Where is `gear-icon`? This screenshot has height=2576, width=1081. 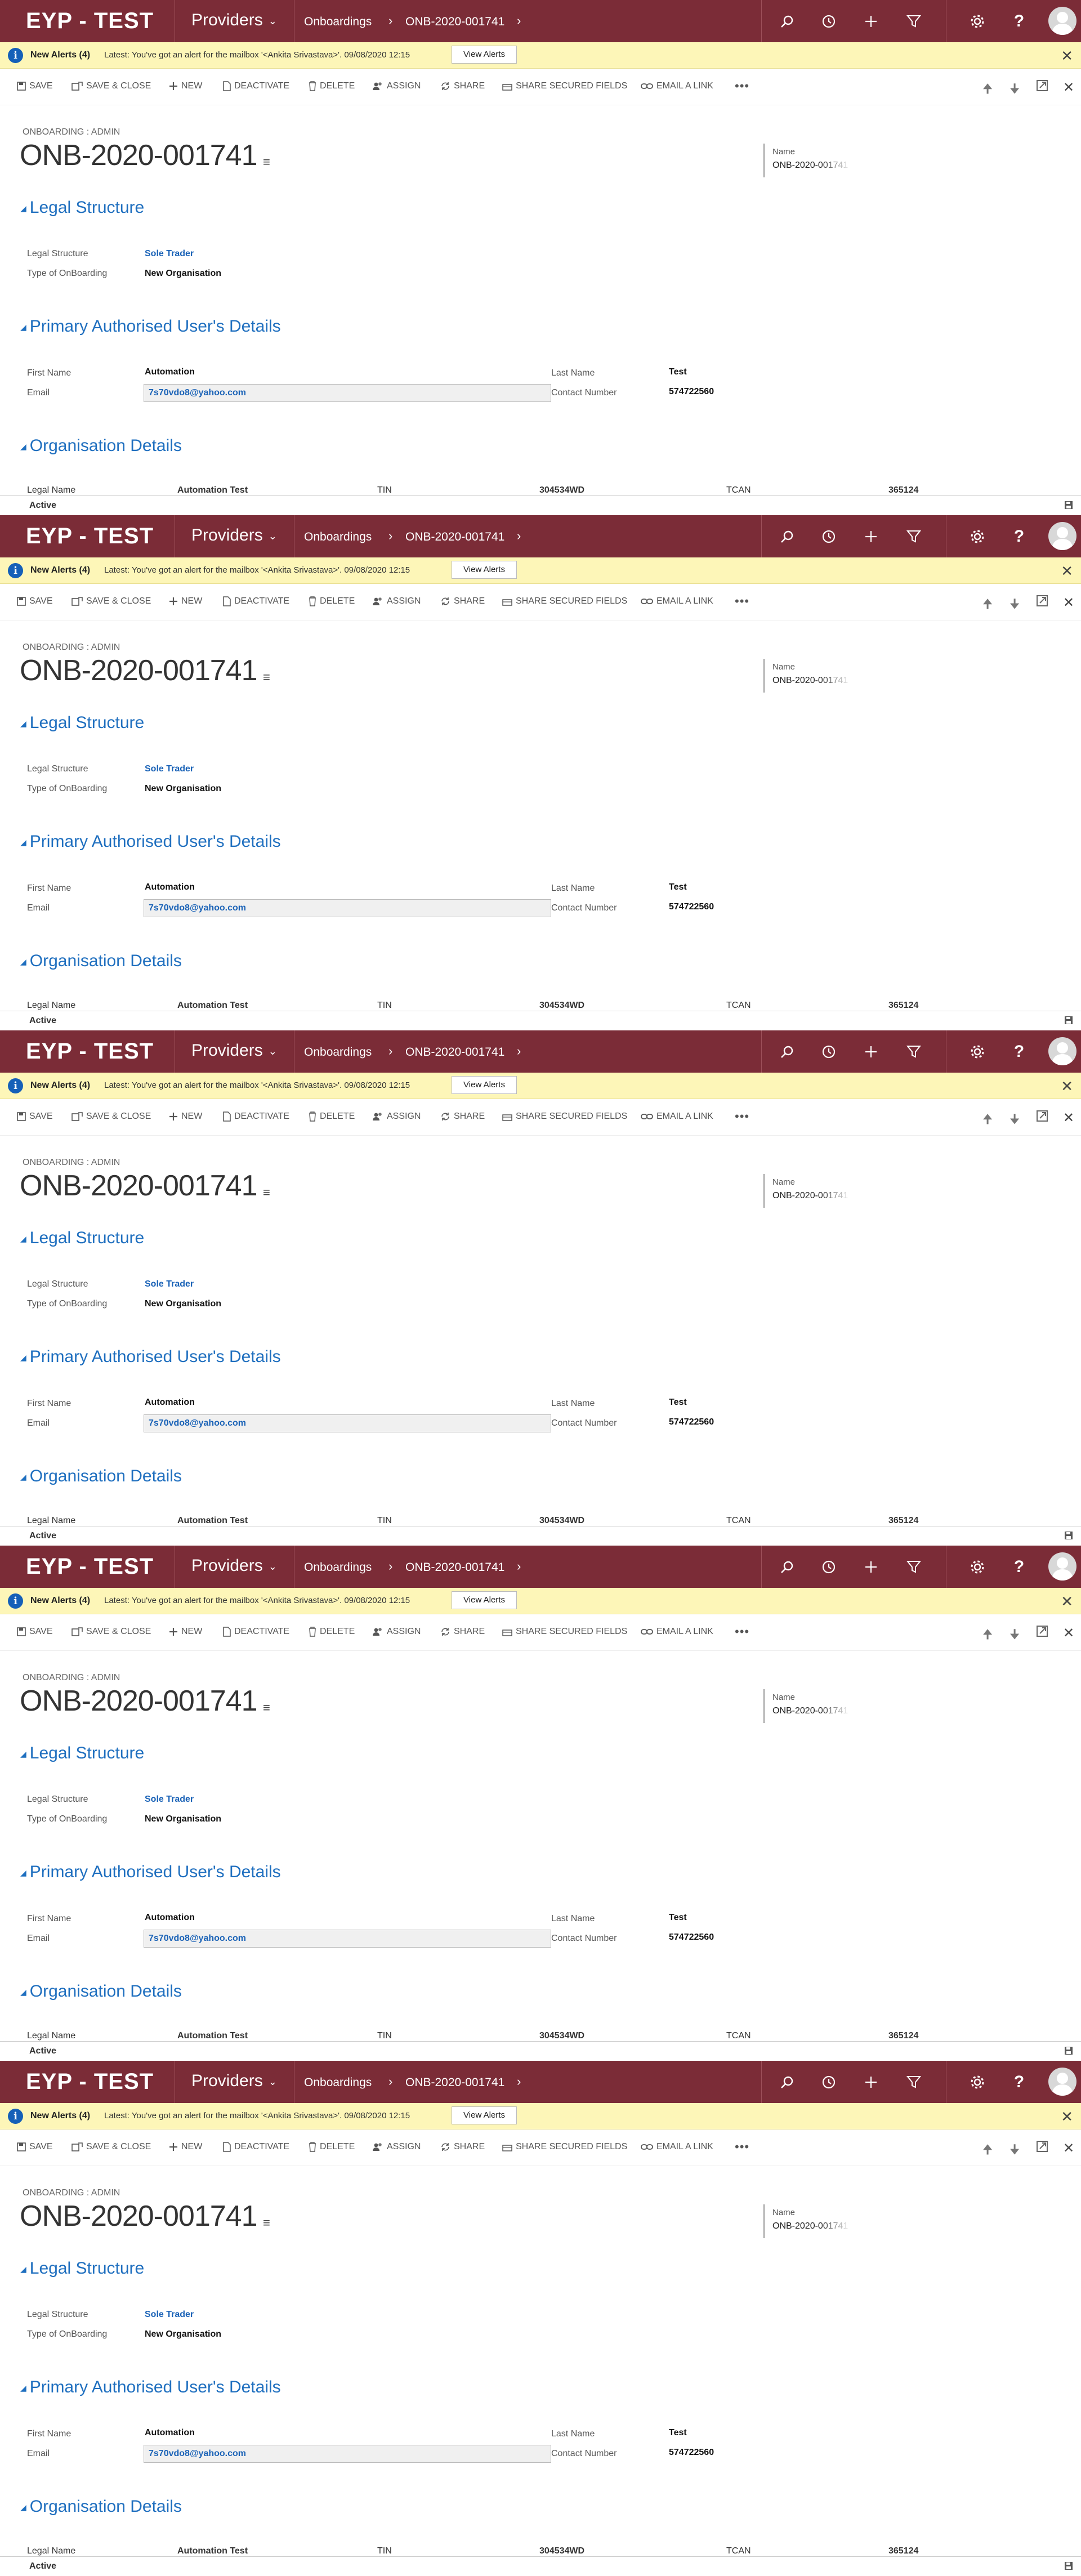
gear-icon is located at coordinates (977, 536).